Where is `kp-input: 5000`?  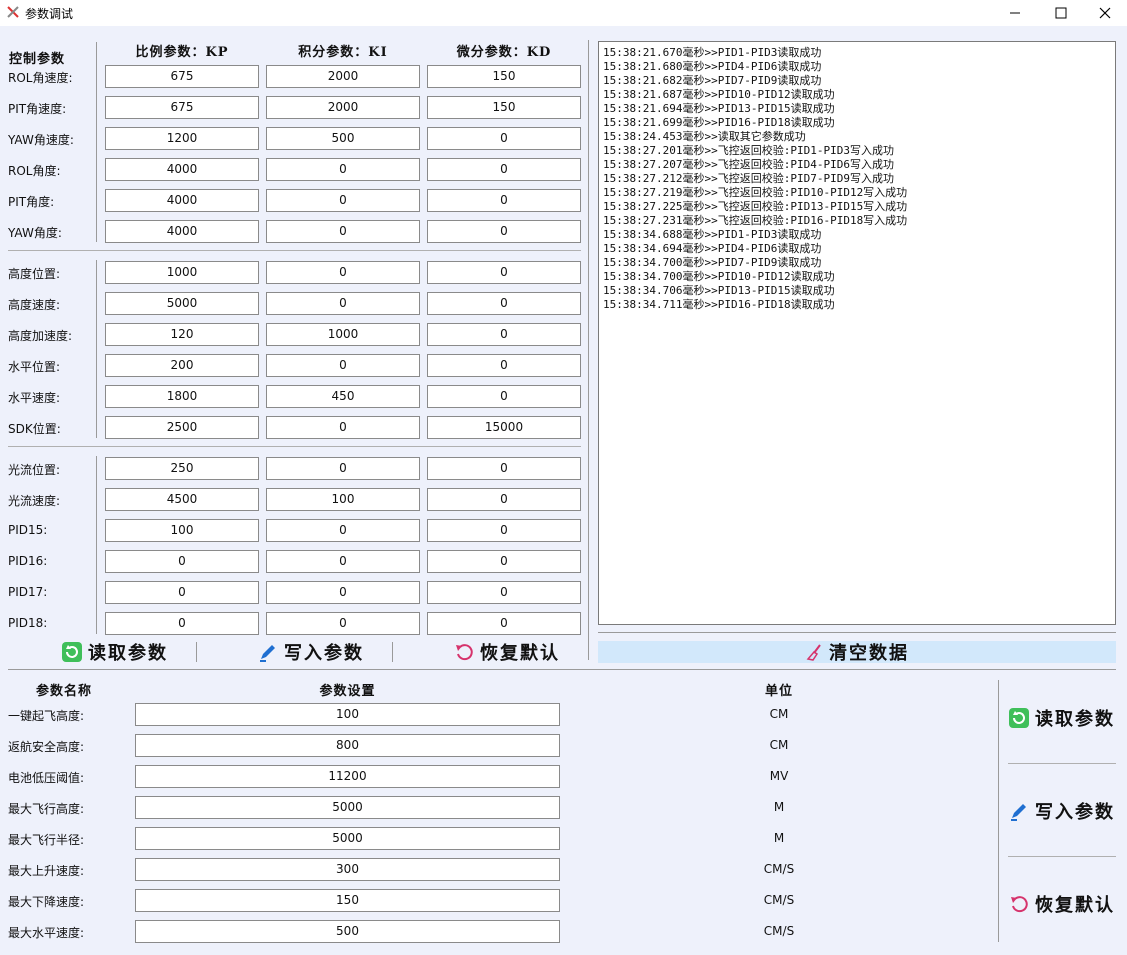 kp-input: 5000 is located at coordinates (182, 303).